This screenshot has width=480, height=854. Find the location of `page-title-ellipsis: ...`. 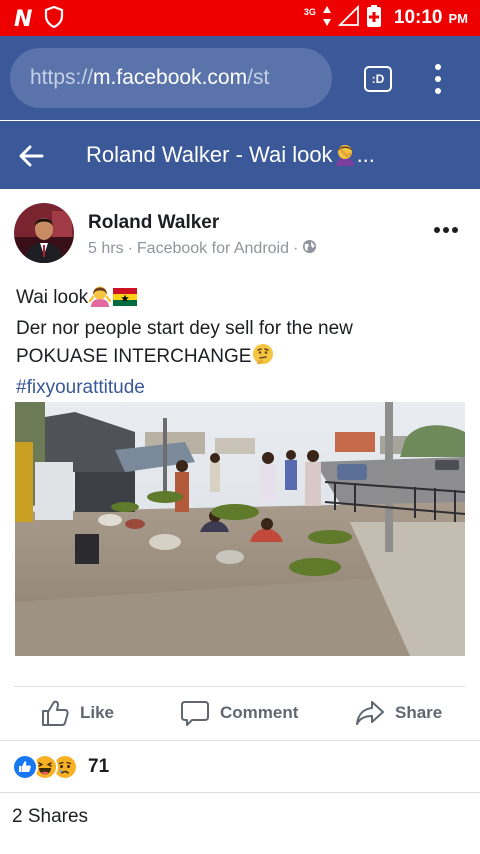

page-title-ellipsis: ... is located at coordinates (365, 154).